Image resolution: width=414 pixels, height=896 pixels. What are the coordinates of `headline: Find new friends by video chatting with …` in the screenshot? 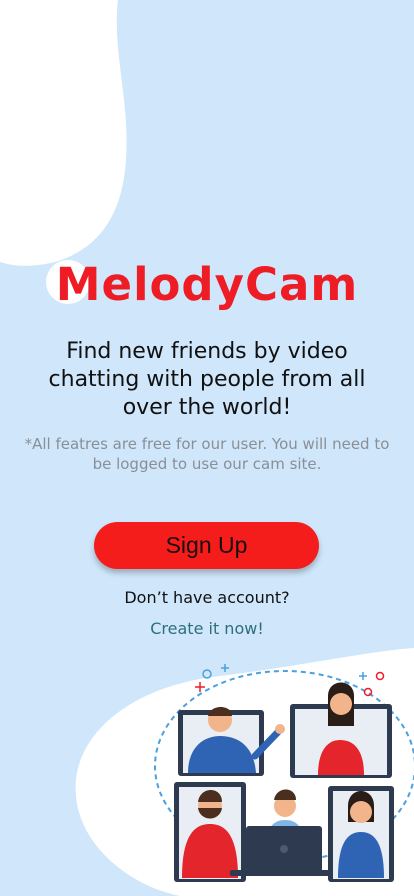 It's located at (207, 379).